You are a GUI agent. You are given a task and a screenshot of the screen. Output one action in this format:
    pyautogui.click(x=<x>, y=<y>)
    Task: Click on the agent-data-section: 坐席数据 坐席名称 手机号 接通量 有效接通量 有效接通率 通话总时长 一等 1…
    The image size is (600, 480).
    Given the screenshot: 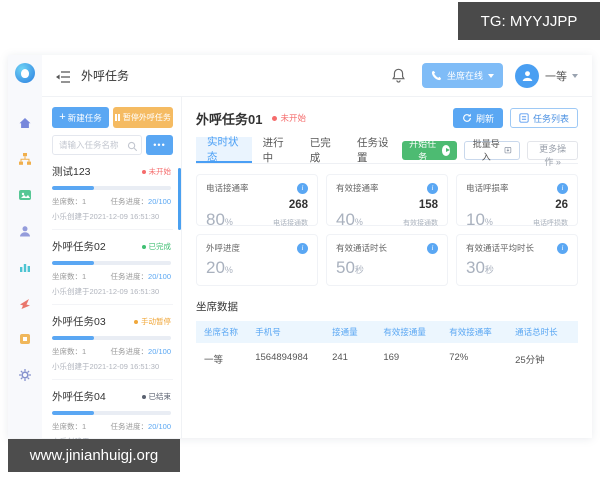 What is the action you would take?
    pyautogui.click(x=387, y=337)
    